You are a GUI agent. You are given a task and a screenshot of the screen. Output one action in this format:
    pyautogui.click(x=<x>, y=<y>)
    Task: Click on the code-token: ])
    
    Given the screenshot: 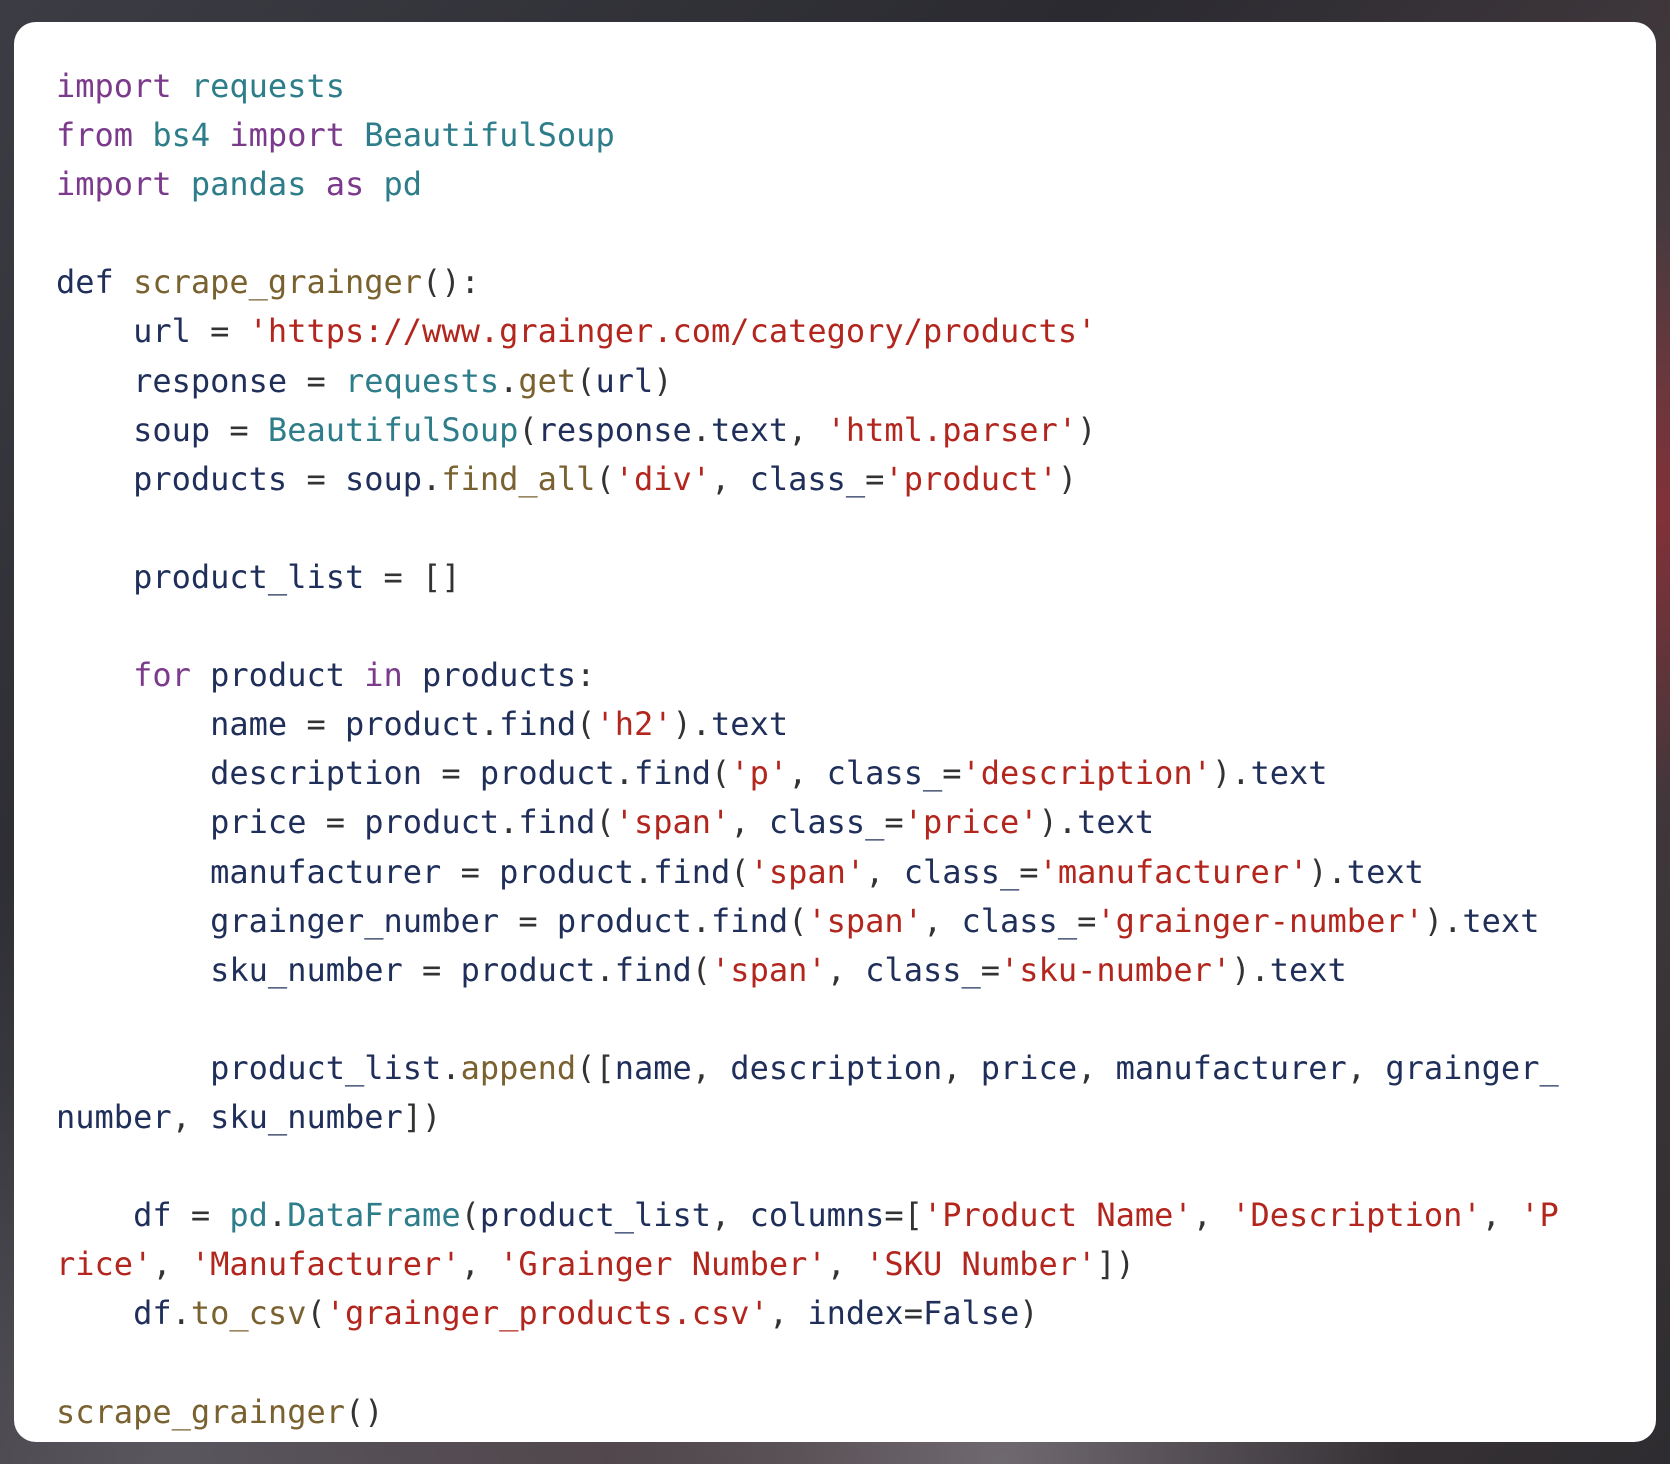 What is the action you would take?
    pyautogui.click(x=1115, y=1264)
    